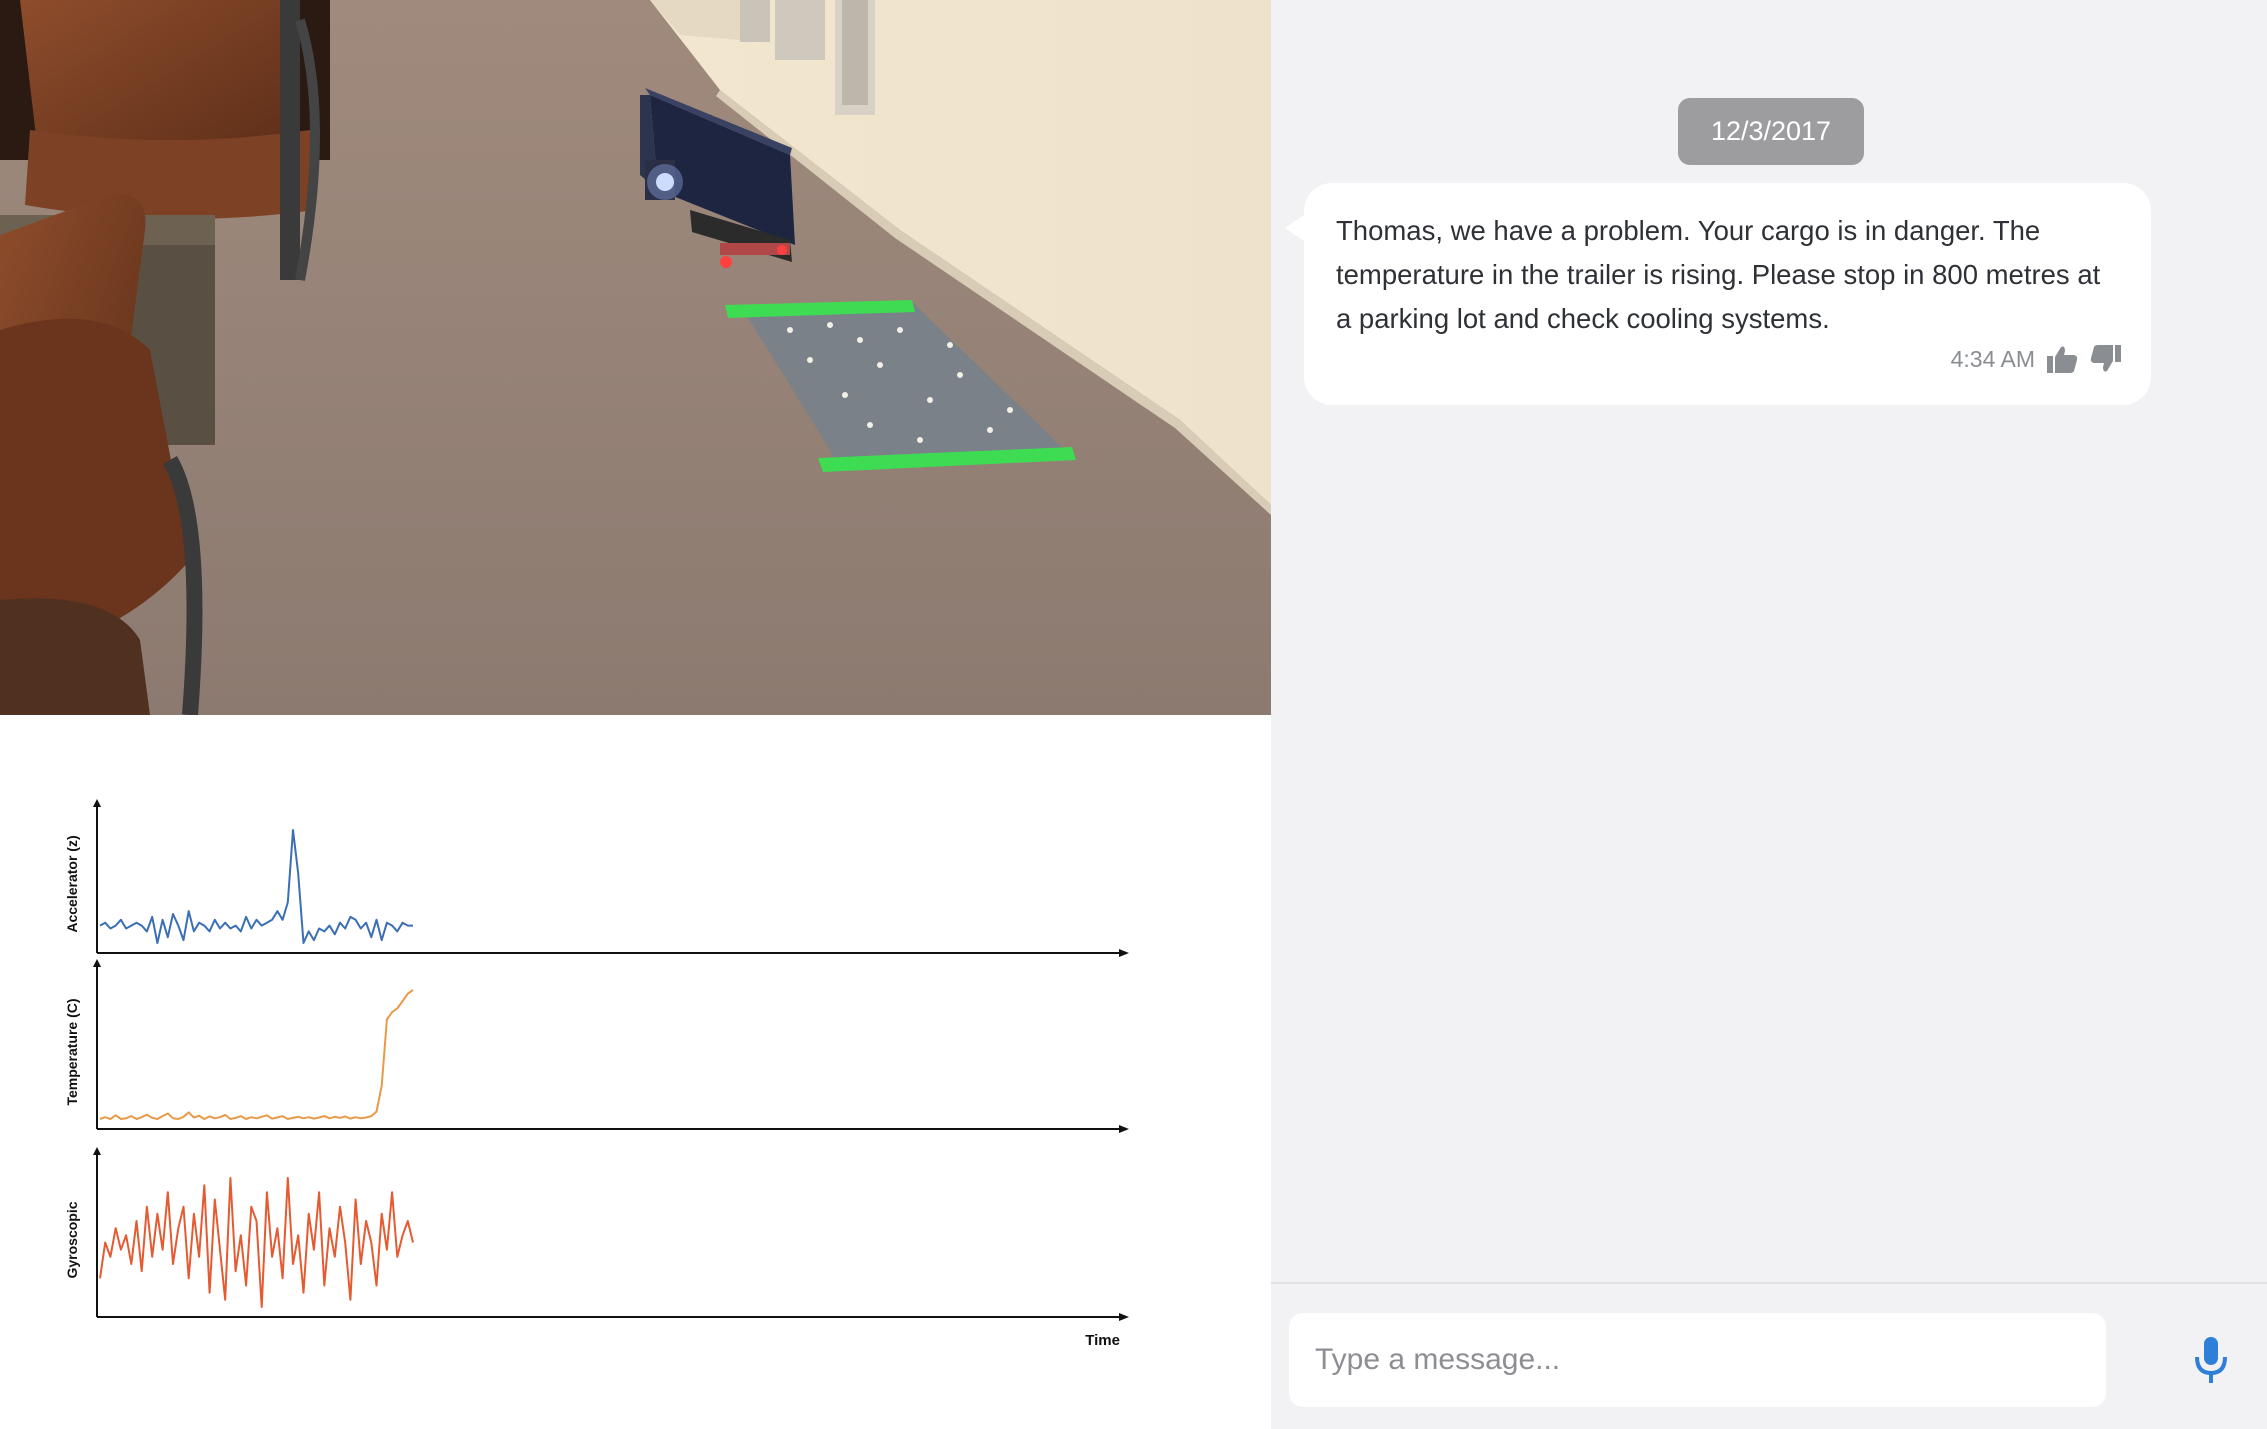 The width and height of the screenshot is (2267, 1429). Describe the element at coordinates (2037, 359) in the screenshot. I see `message-meta: 4:34 AM` at that location.